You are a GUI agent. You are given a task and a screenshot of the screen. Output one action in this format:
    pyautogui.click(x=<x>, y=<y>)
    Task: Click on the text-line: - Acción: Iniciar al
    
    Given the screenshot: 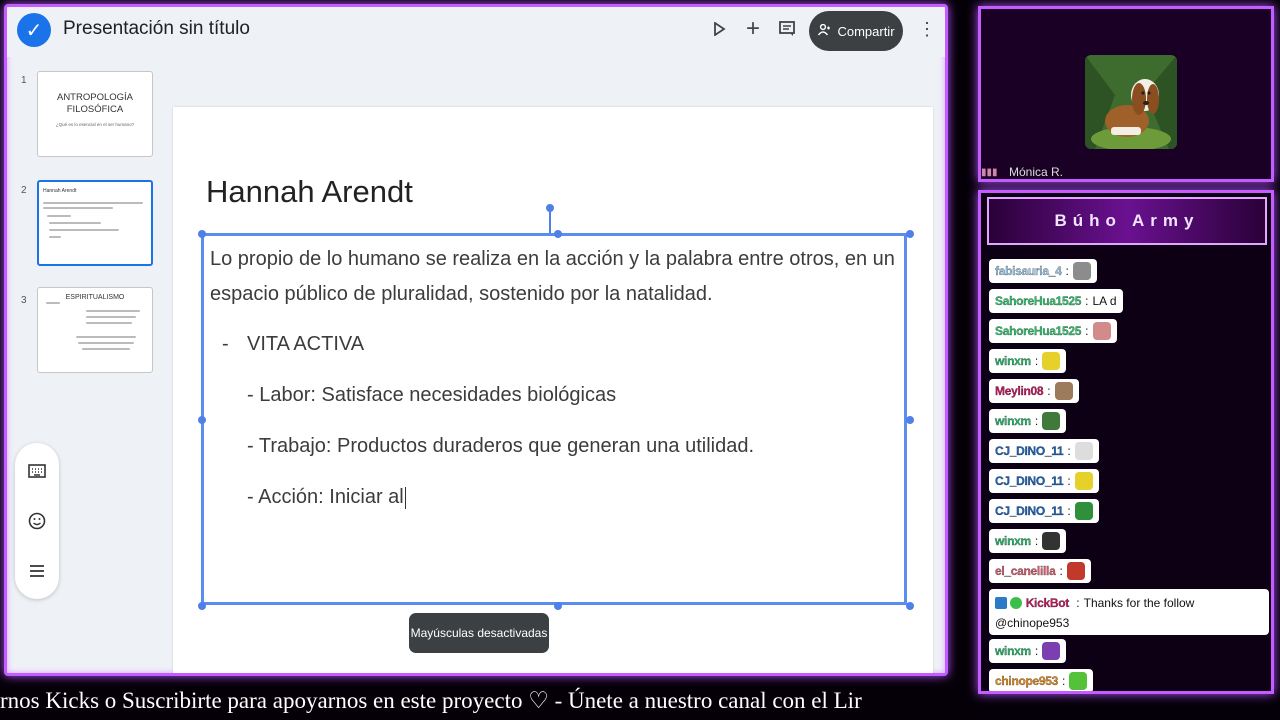 What is the action you would take?
    pyautogui.click(x=325, y=497)
    